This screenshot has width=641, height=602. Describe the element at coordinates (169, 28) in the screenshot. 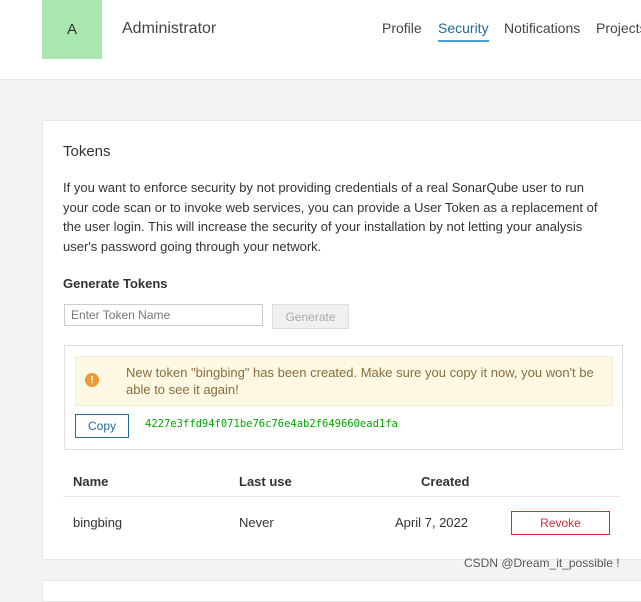

I see `user-name: Administrator` at that location.